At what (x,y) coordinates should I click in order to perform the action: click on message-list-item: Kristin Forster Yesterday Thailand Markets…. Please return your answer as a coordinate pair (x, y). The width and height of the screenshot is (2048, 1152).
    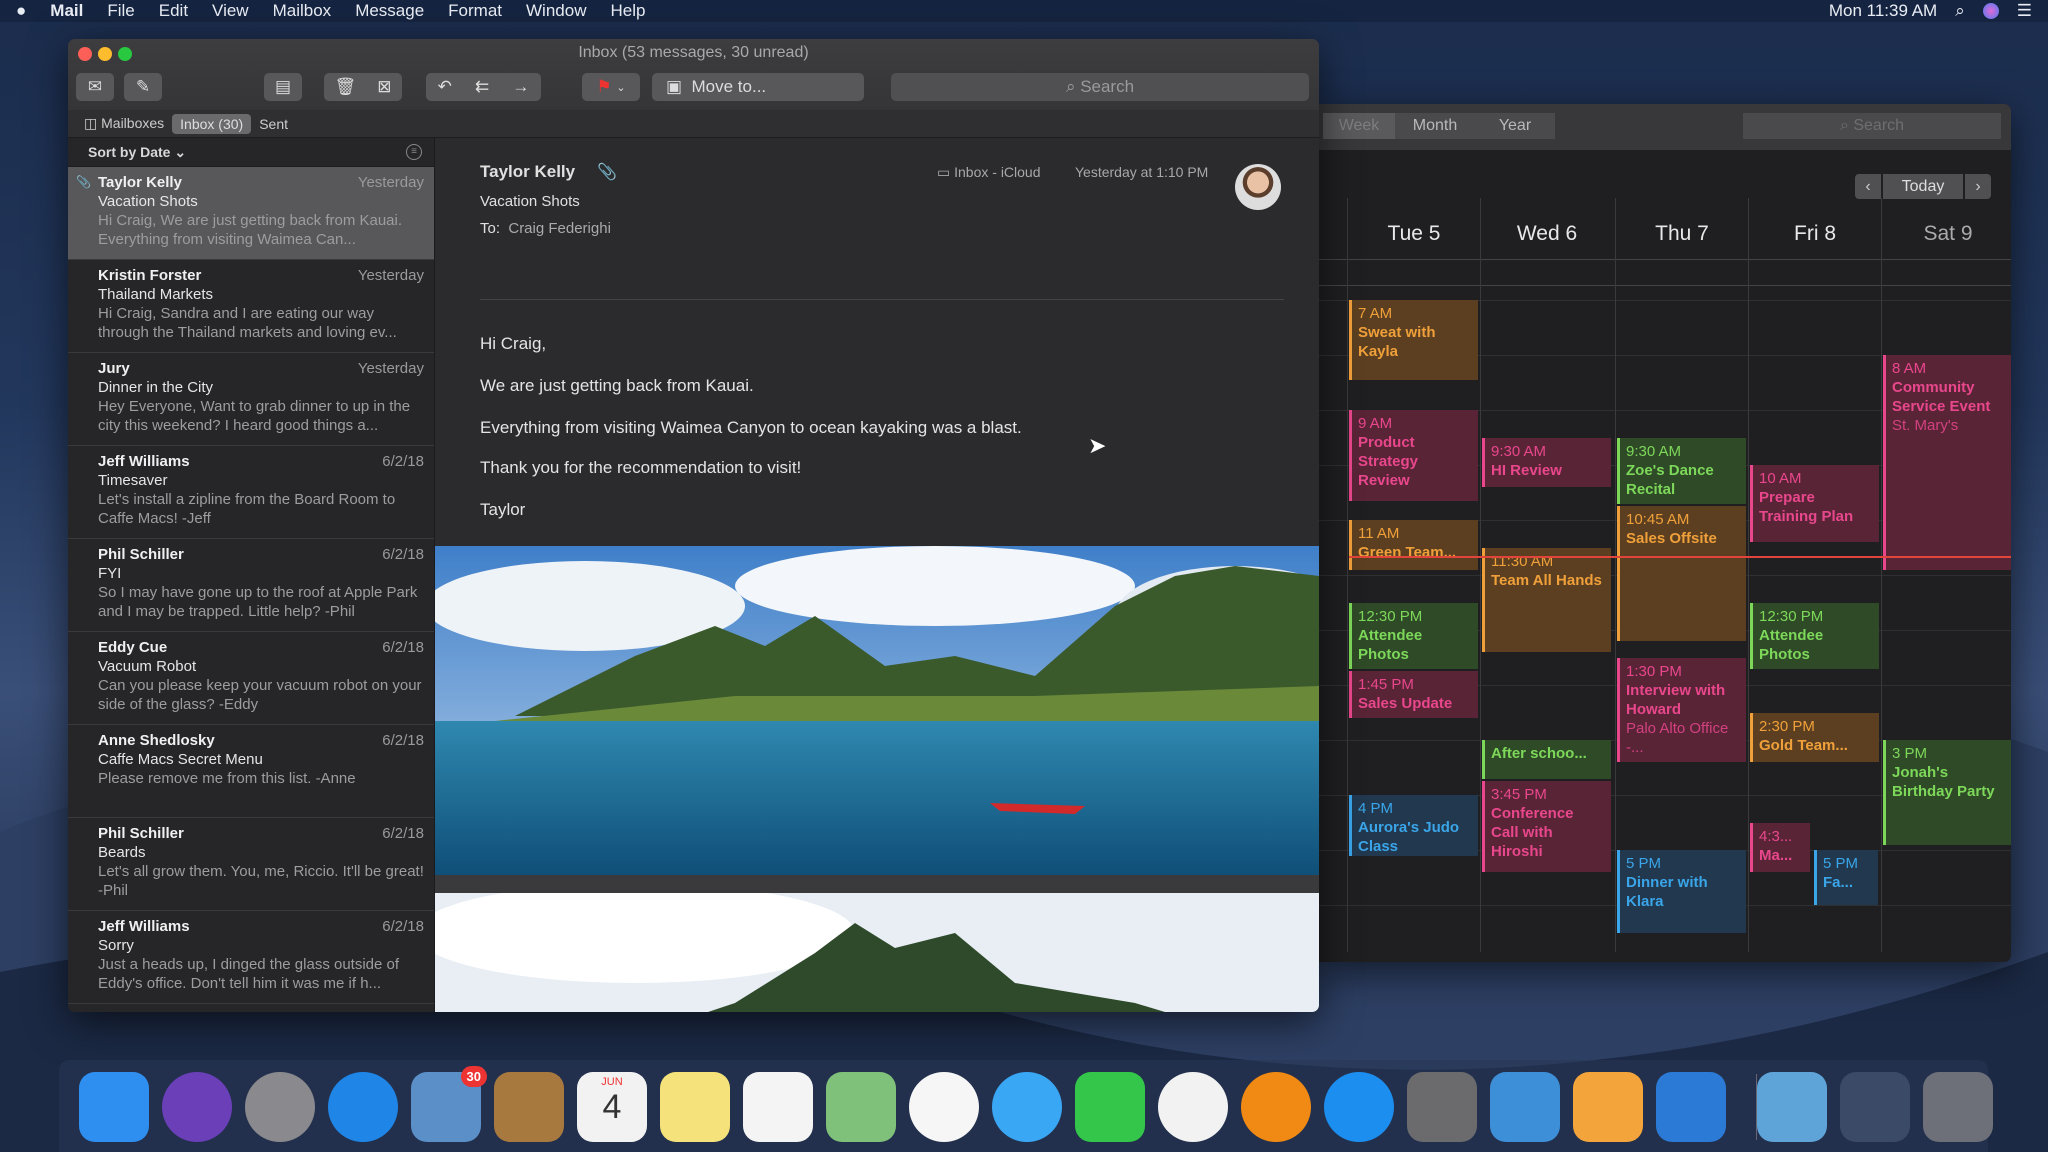
    Looking at the image, I should click on (251, 306).